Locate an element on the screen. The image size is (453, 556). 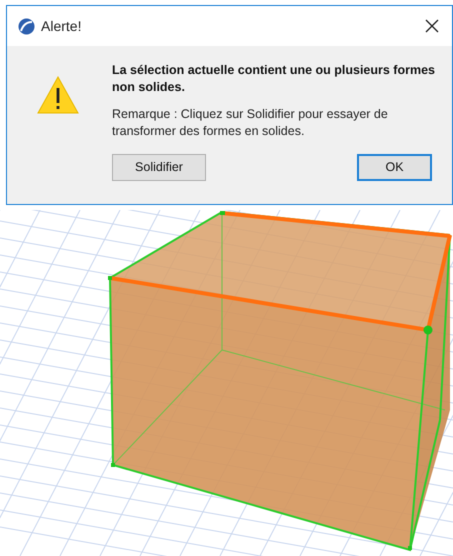
alert-message: La sélection actuelle contient une ou plusieurs formes non solides. is located at coordinates (274, 79).